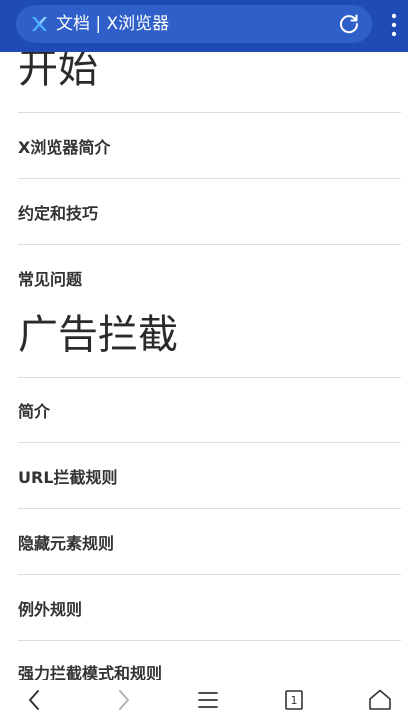  Describe the element at coordinates (50, 278) in the screenshot. I see `doc-link-faq: 常见问题` at that location.